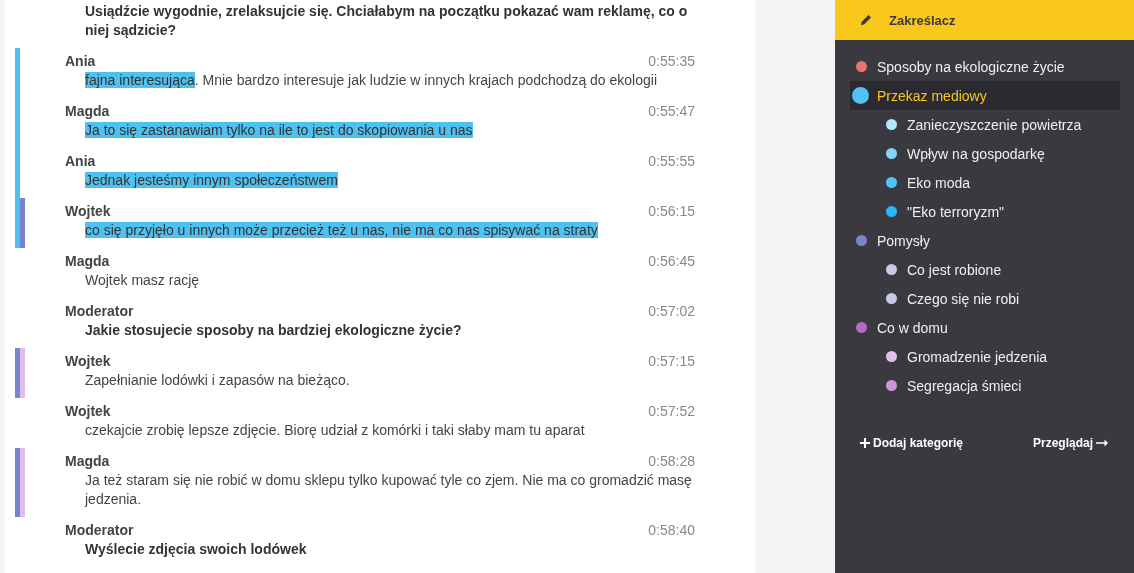 This screenshot has width=1134, height=573. What do you see at coordinates (196, 549) in the screenshot?
I see `message-text: Wyślecie zdjęcia swoich lodówek` at bounding box center [196, 549].